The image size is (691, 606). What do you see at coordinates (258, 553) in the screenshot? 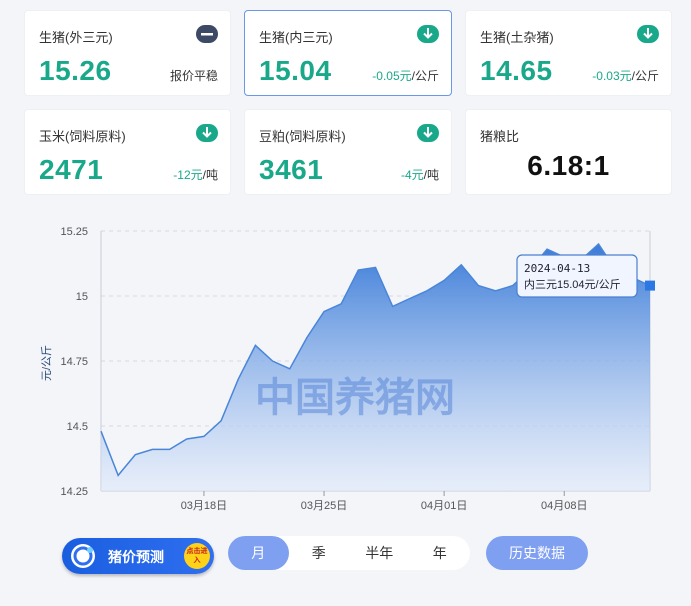
I see `tab-month: 月` at bounding box center [258, 553].